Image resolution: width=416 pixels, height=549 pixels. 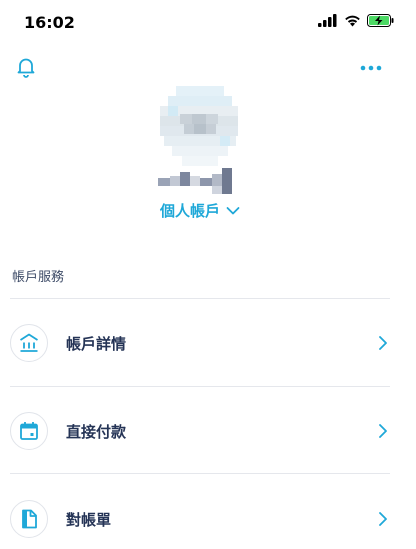 What do you see at coordinates (96, 343) in the screenshot?
I see `menu-item-label: 帳戶詳情` at bounding box center [96, 343].